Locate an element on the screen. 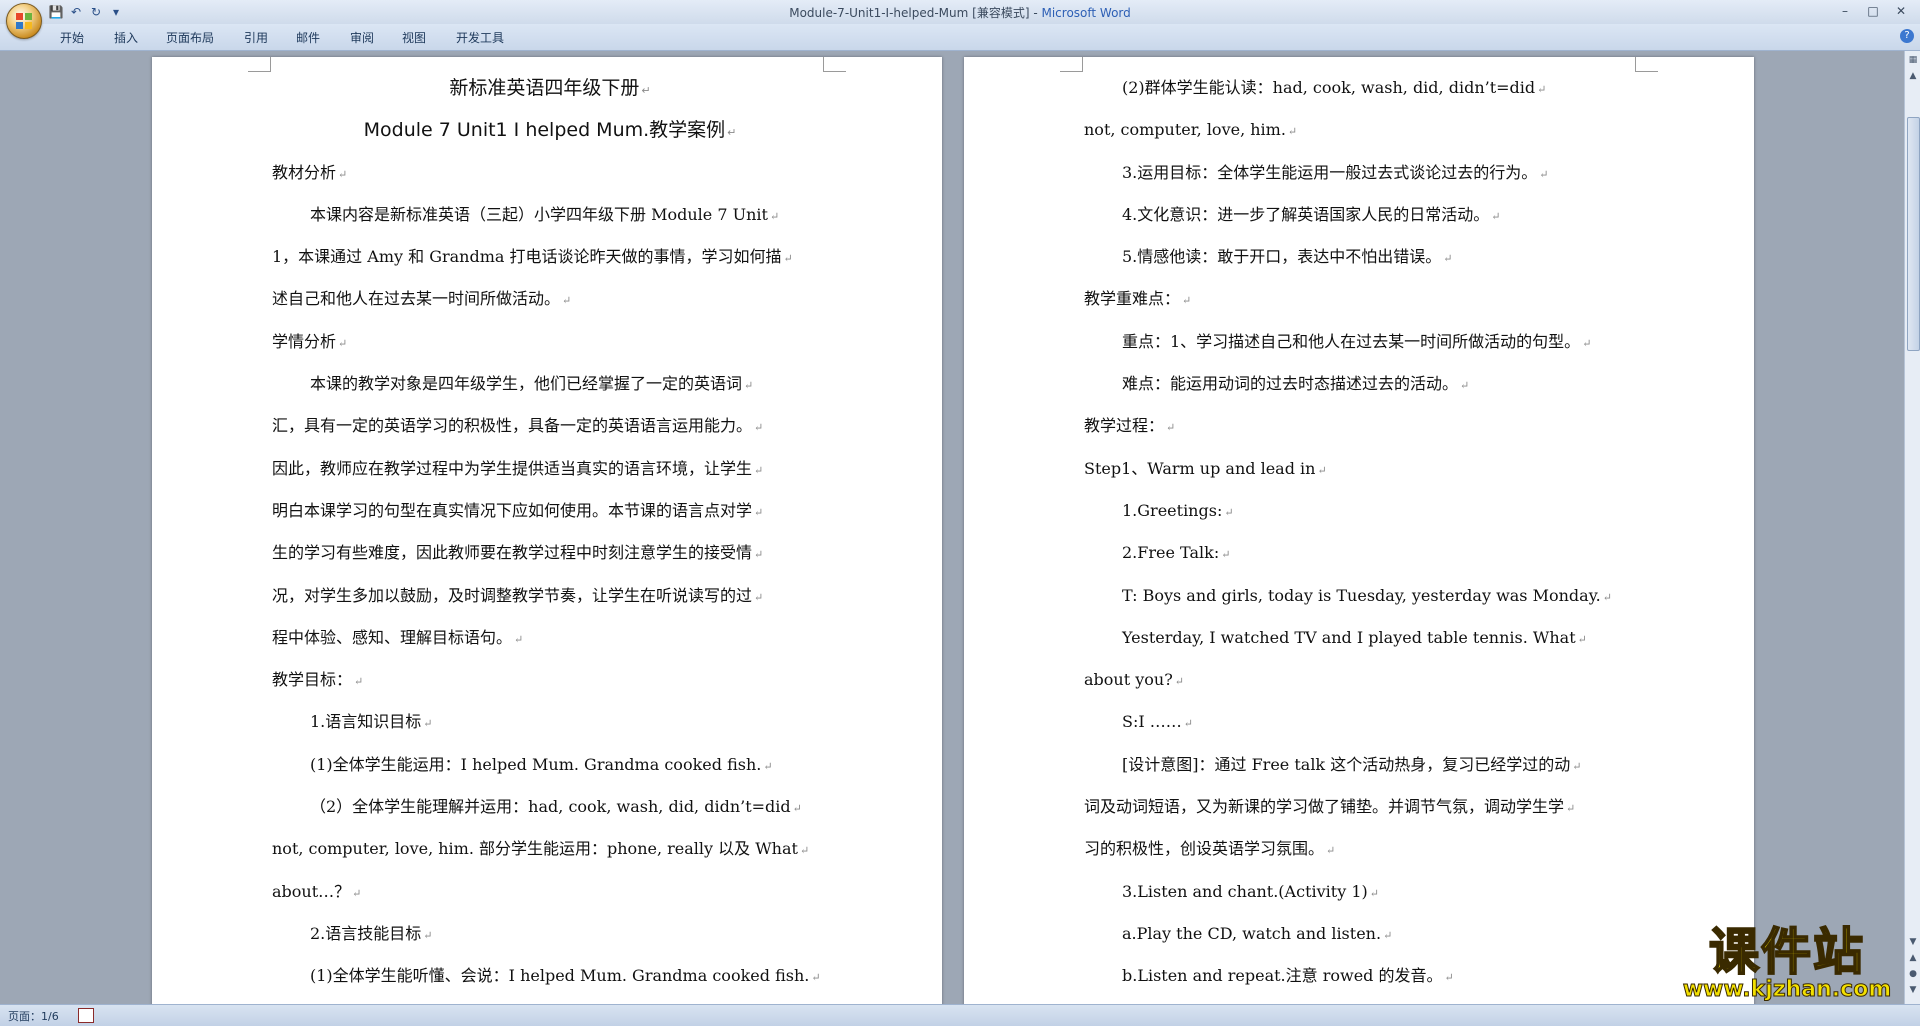  tab-page-layout: 页面布局 is located at coordinates (190, 37).